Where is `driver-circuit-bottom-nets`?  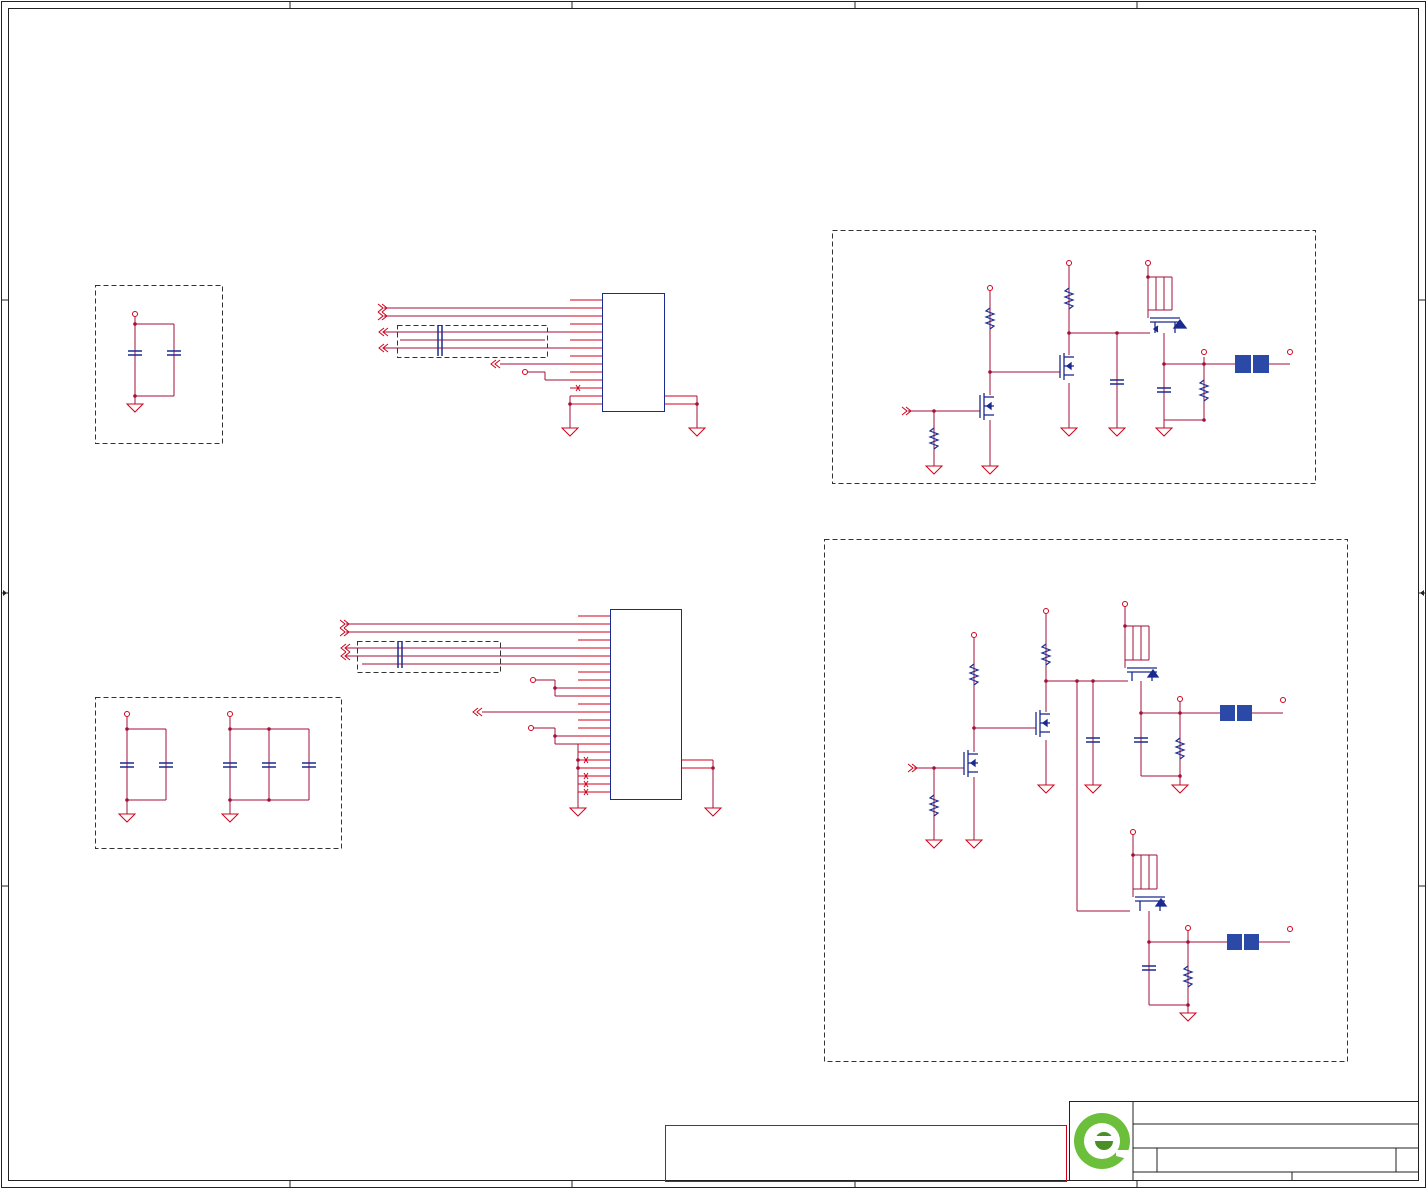
driver-circuit-bottom-nets is located at coordinates (1102, 810).